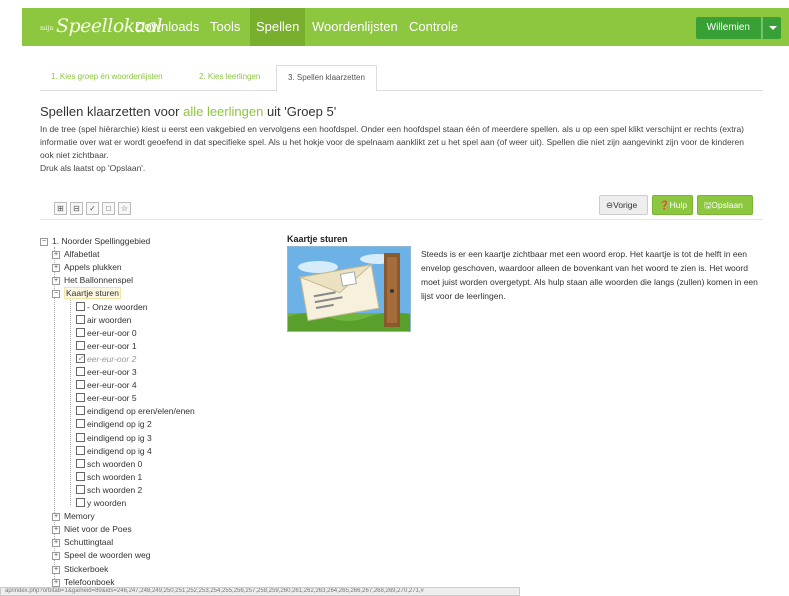 The height and width of the screenshot is (596, 789). I want to click on opslaan-button: 🖫Opslaan, so click(725, 205).